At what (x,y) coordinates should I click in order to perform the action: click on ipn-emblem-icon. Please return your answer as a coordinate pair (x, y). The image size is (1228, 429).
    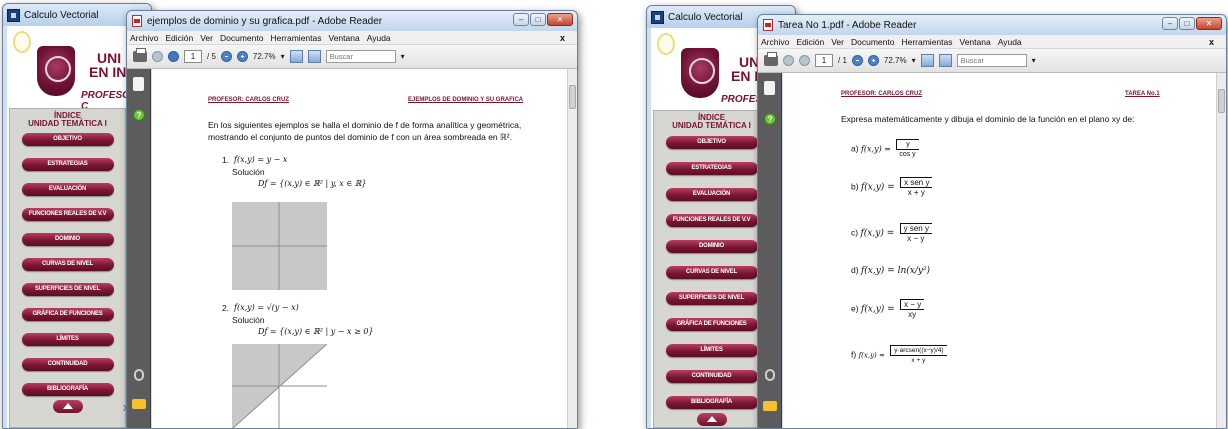
    Looking at the image, I should click on (56, 71).